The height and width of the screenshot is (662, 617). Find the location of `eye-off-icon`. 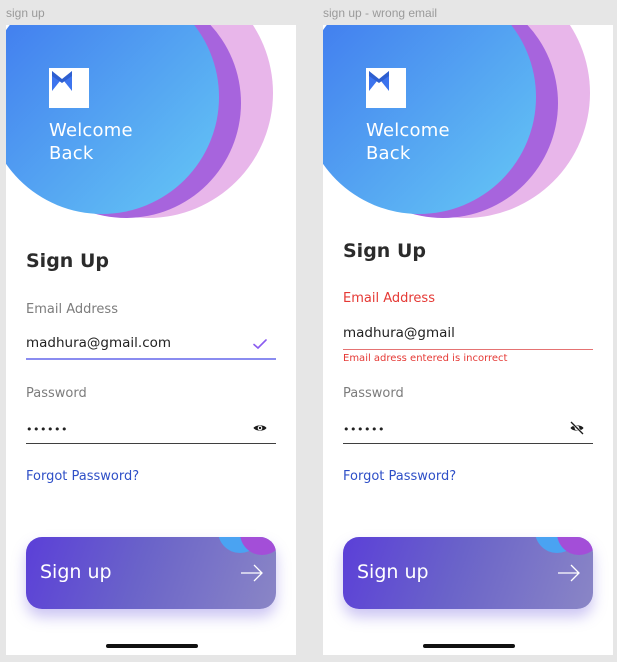

eye-off-icon is located at coordinates (577, 428).